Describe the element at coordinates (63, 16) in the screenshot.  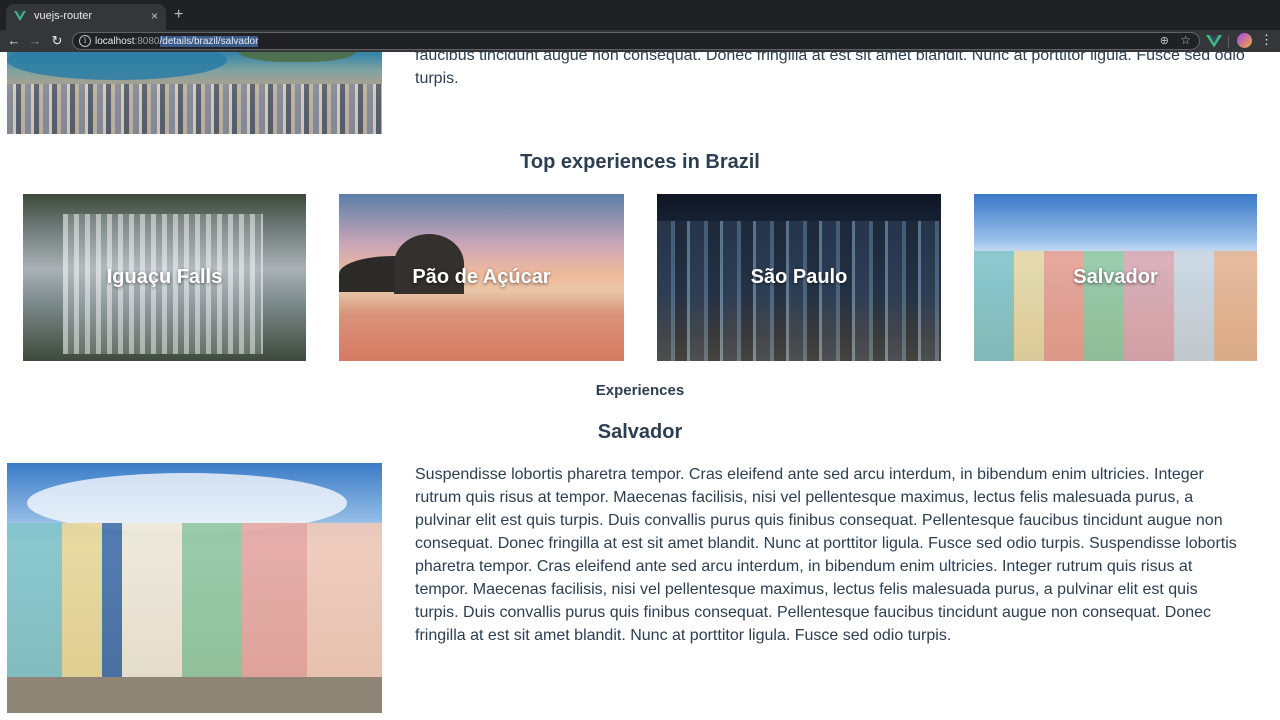
I see `tab-title: vuejs-router` at that location.